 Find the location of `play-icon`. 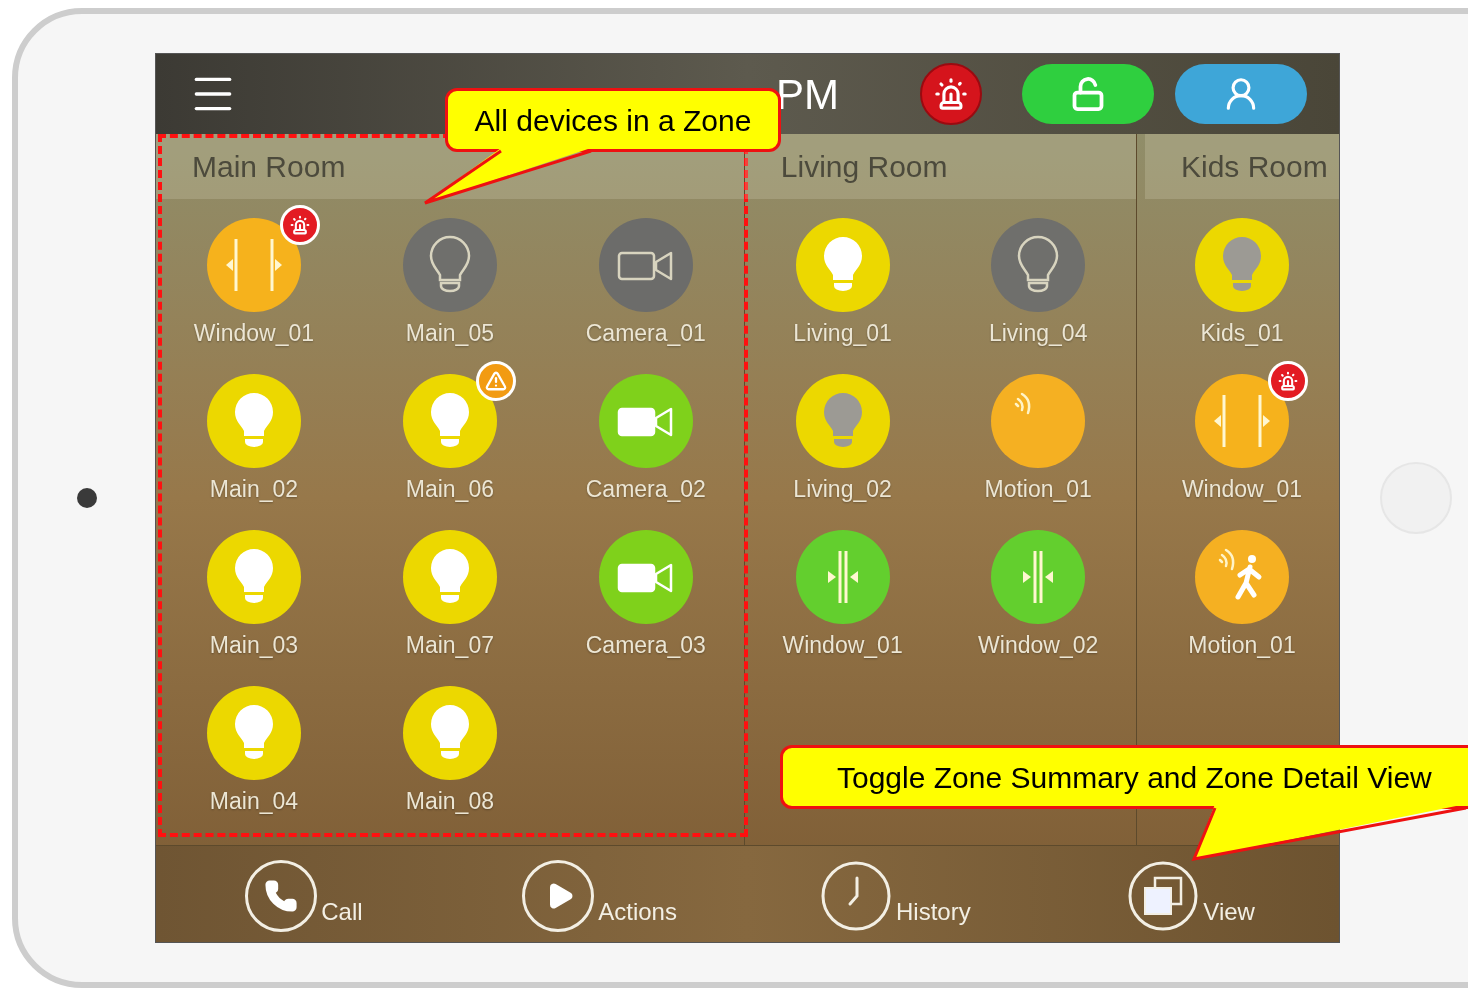

play-icon is located at coordinates (558, 896).